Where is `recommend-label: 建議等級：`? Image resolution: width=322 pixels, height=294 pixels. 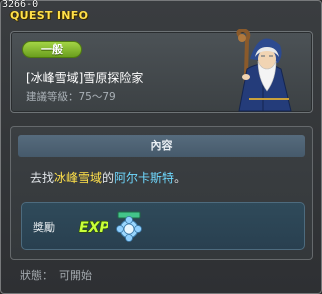
recommend-label: 建議等級： is located at coordinates (52, 97).